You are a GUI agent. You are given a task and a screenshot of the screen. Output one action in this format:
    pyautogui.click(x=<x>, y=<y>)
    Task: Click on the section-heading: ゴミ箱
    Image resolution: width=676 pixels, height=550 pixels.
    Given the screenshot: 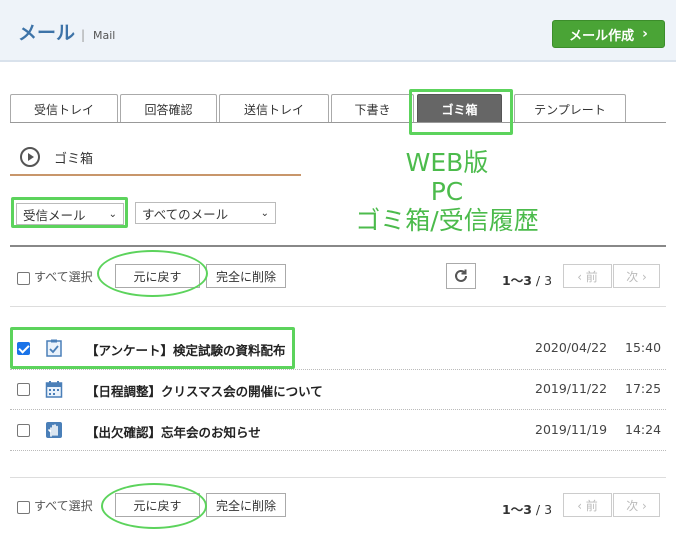 What is the action you would take?
    pyautogui.click(x=56, y=157)
    